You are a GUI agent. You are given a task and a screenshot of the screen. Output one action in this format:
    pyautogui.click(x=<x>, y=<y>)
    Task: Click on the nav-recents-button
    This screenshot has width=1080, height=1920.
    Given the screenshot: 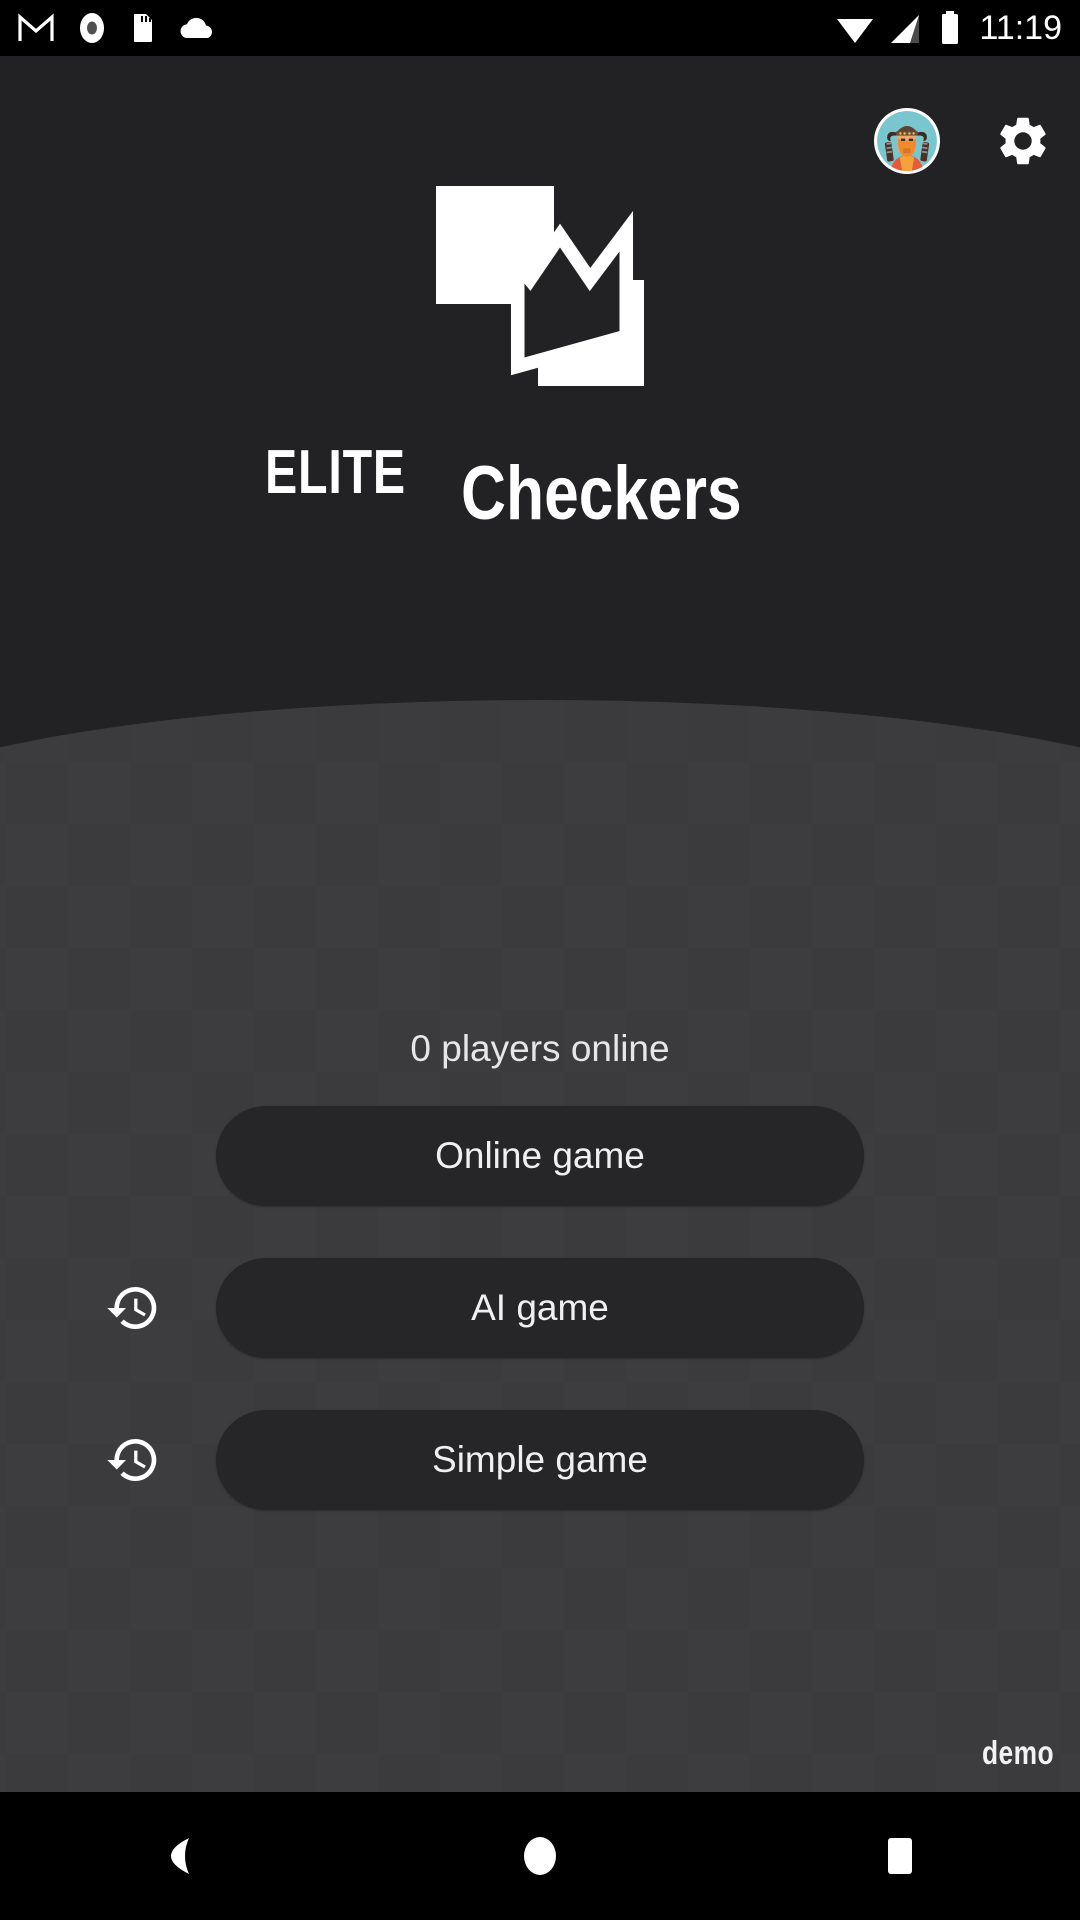 What is the action you would take?
    pyautogui.click(x=900, y=1856)
    